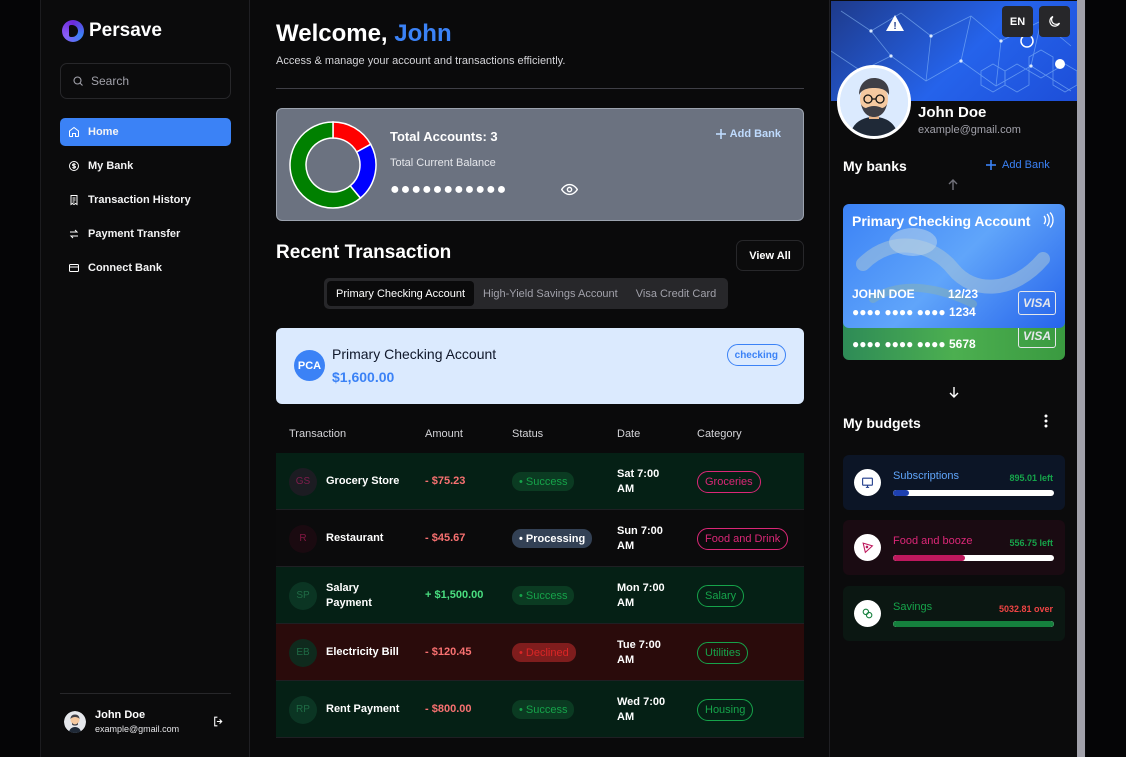 The width and height of the screenshot is (1126, 757). I want to click on transaction-name: Salary Payment, so click(349, 595).